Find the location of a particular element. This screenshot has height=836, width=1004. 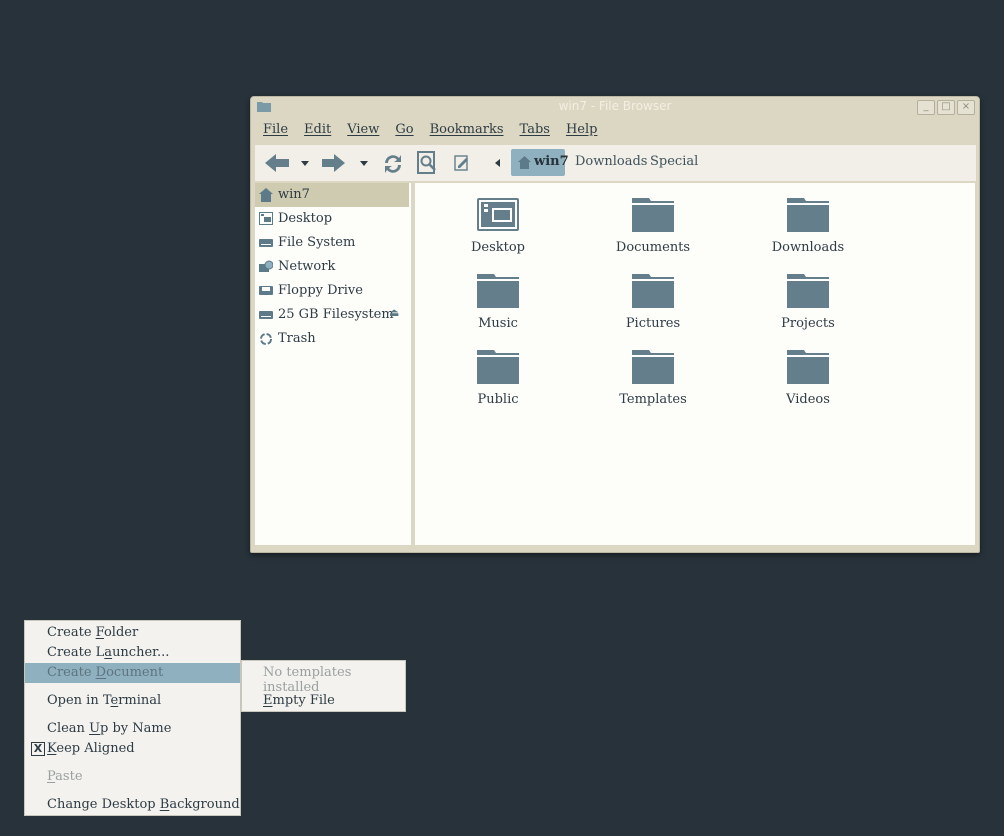

menu-view: View is located at coordinates (363, 130).